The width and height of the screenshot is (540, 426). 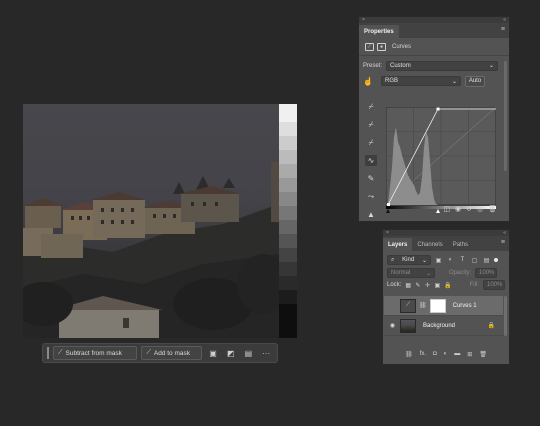 What do you see at coordinates (48, 353) in the screenshot?
I see `toolbar-grip-handle` at bounding box center [48, 353].